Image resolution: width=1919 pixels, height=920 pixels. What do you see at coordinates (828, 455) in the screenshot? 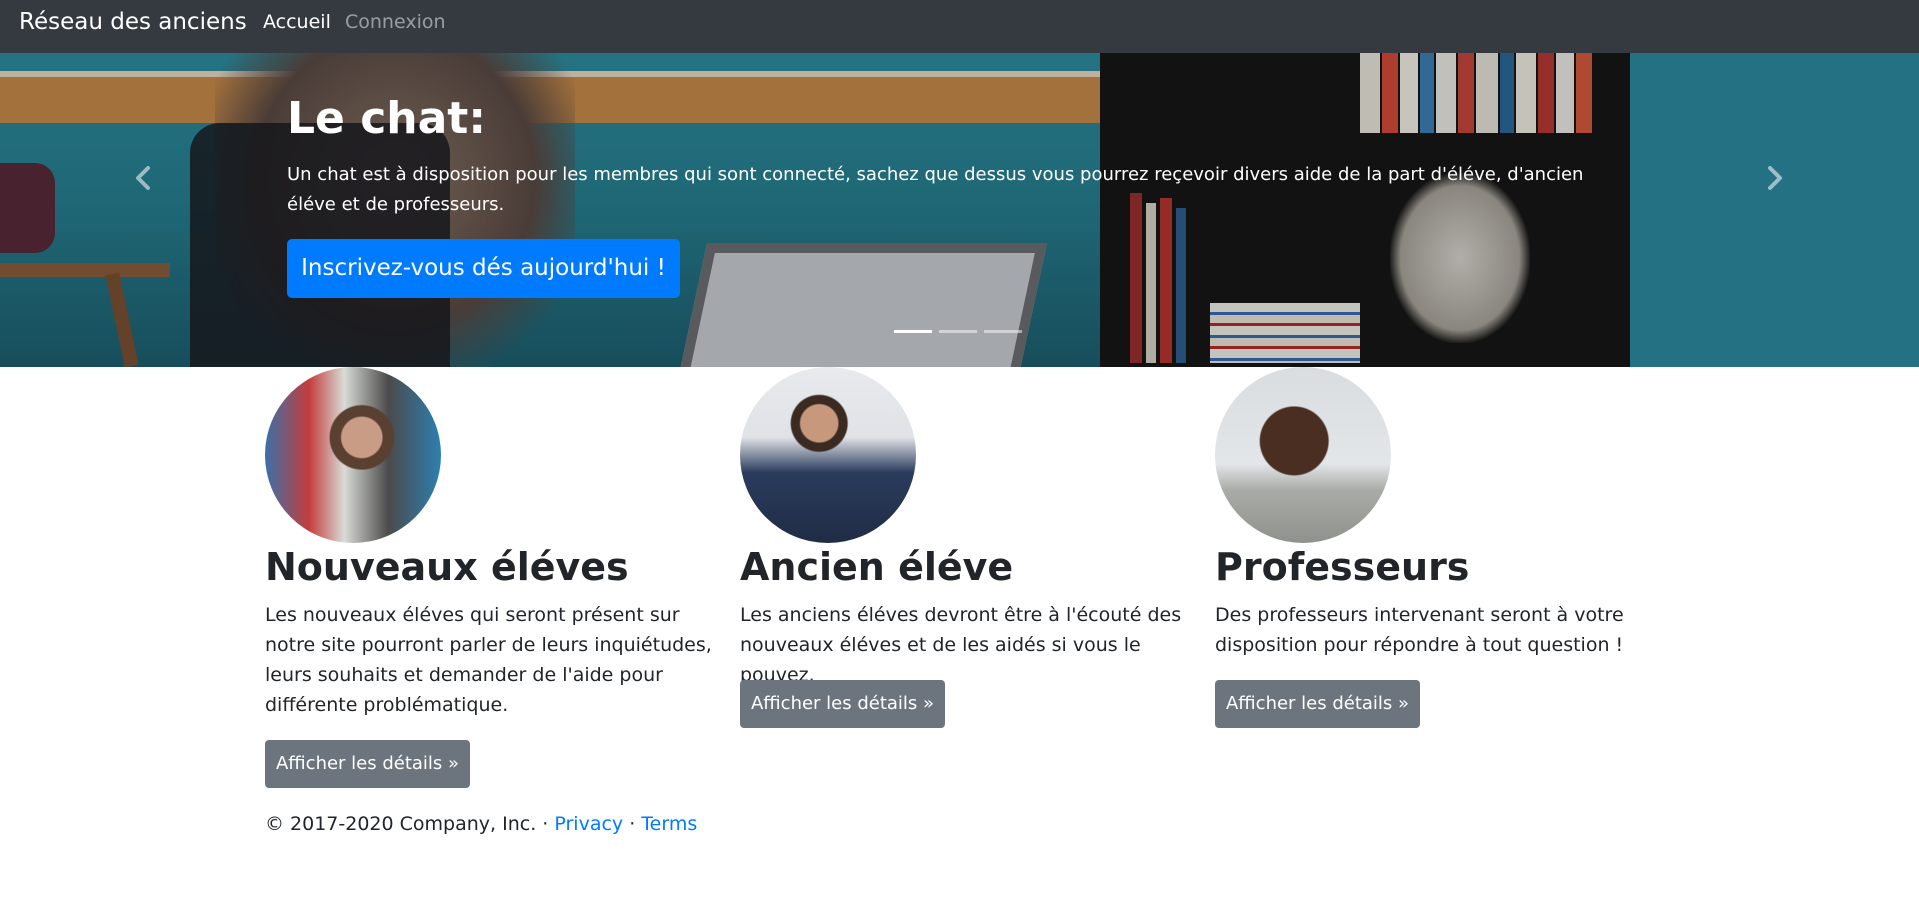
I see `avatar-ancien-eleve` at bounding box center [828, 455].